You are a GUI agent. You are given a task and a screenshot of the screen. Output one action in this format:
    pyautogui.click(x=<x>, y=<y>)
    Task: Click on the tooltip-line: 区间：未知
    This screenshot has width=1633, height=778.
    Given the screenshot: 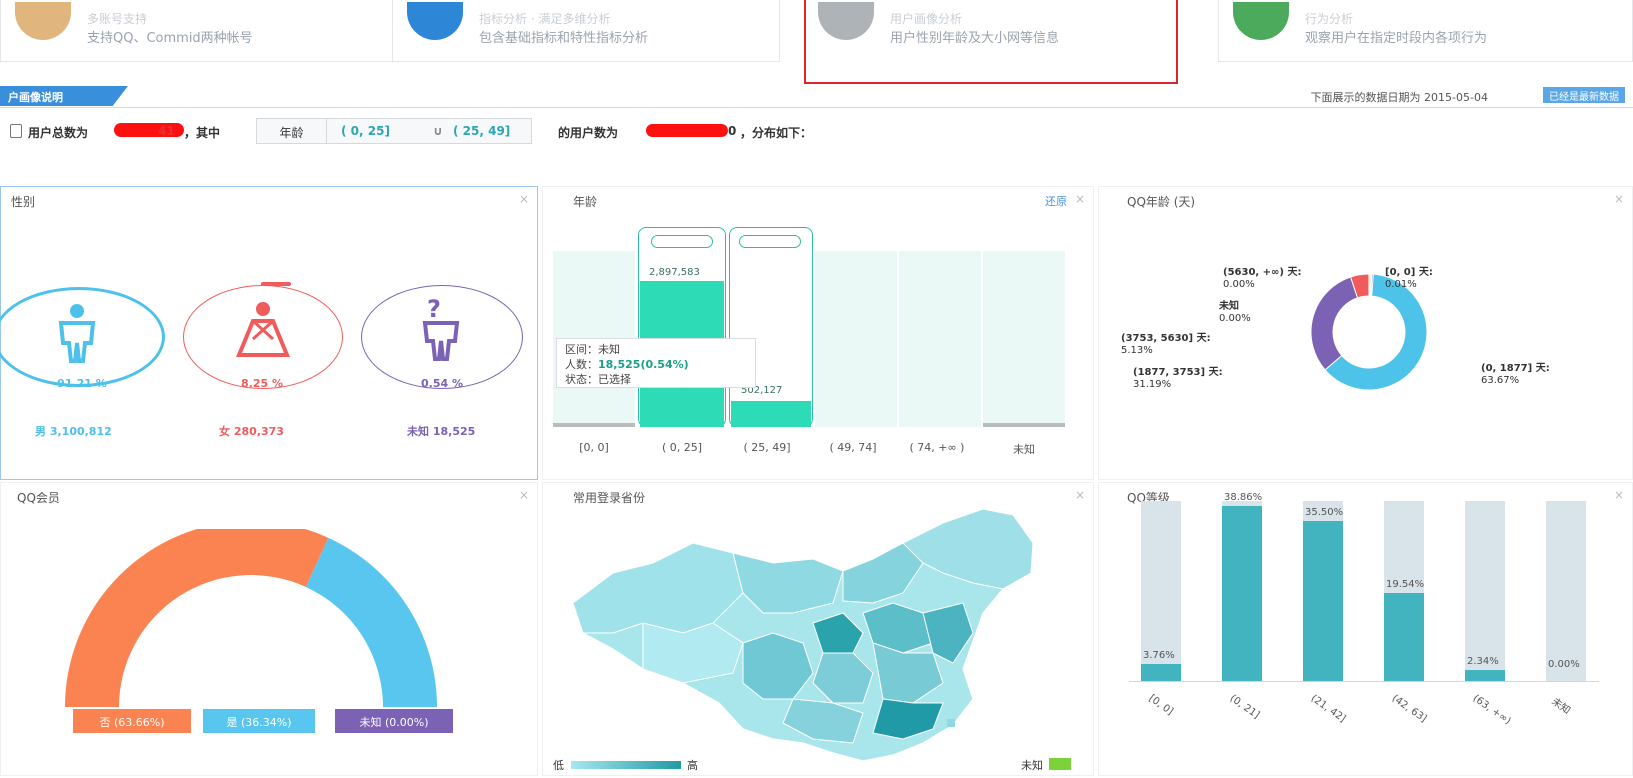 What is the action you would take?
    pyautogui.click(x=592, y=349)
    